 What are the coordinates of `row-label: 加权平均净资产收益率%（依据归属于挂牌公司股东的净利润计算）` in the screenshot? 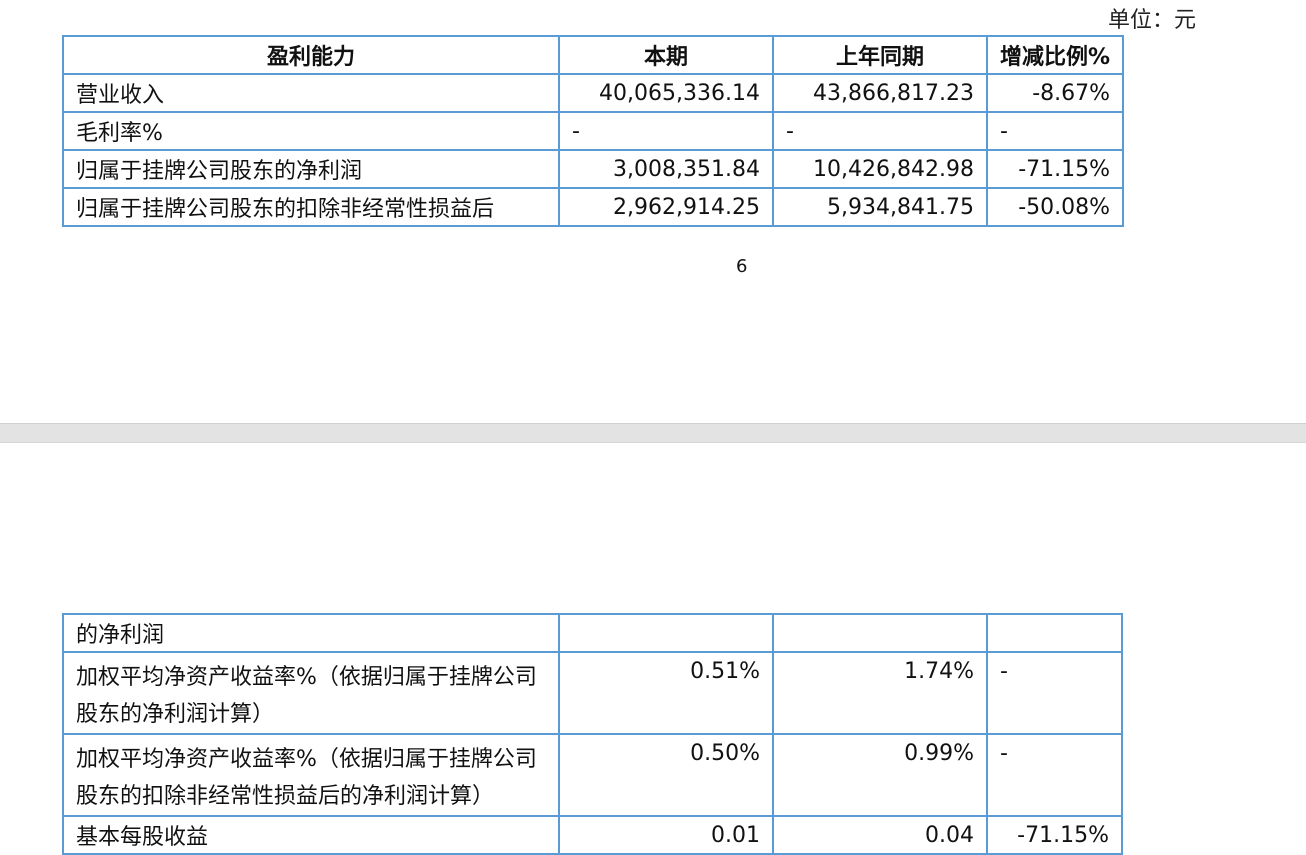 It's located at (311, 693).